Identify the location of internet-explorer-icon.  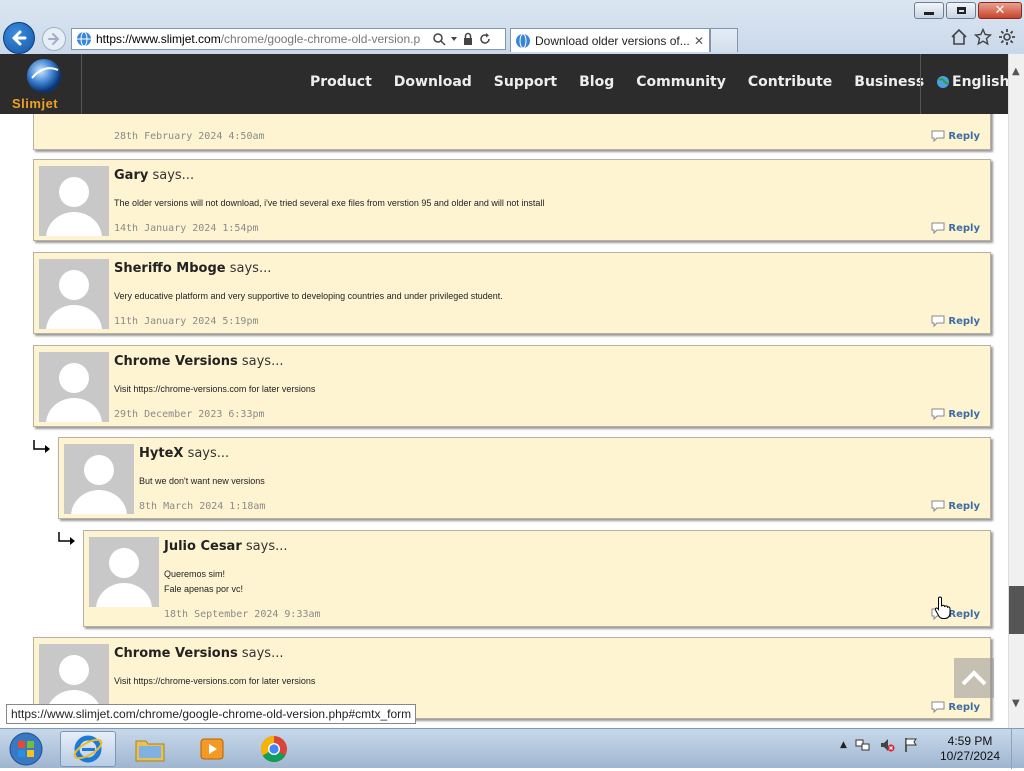
(88, 749).